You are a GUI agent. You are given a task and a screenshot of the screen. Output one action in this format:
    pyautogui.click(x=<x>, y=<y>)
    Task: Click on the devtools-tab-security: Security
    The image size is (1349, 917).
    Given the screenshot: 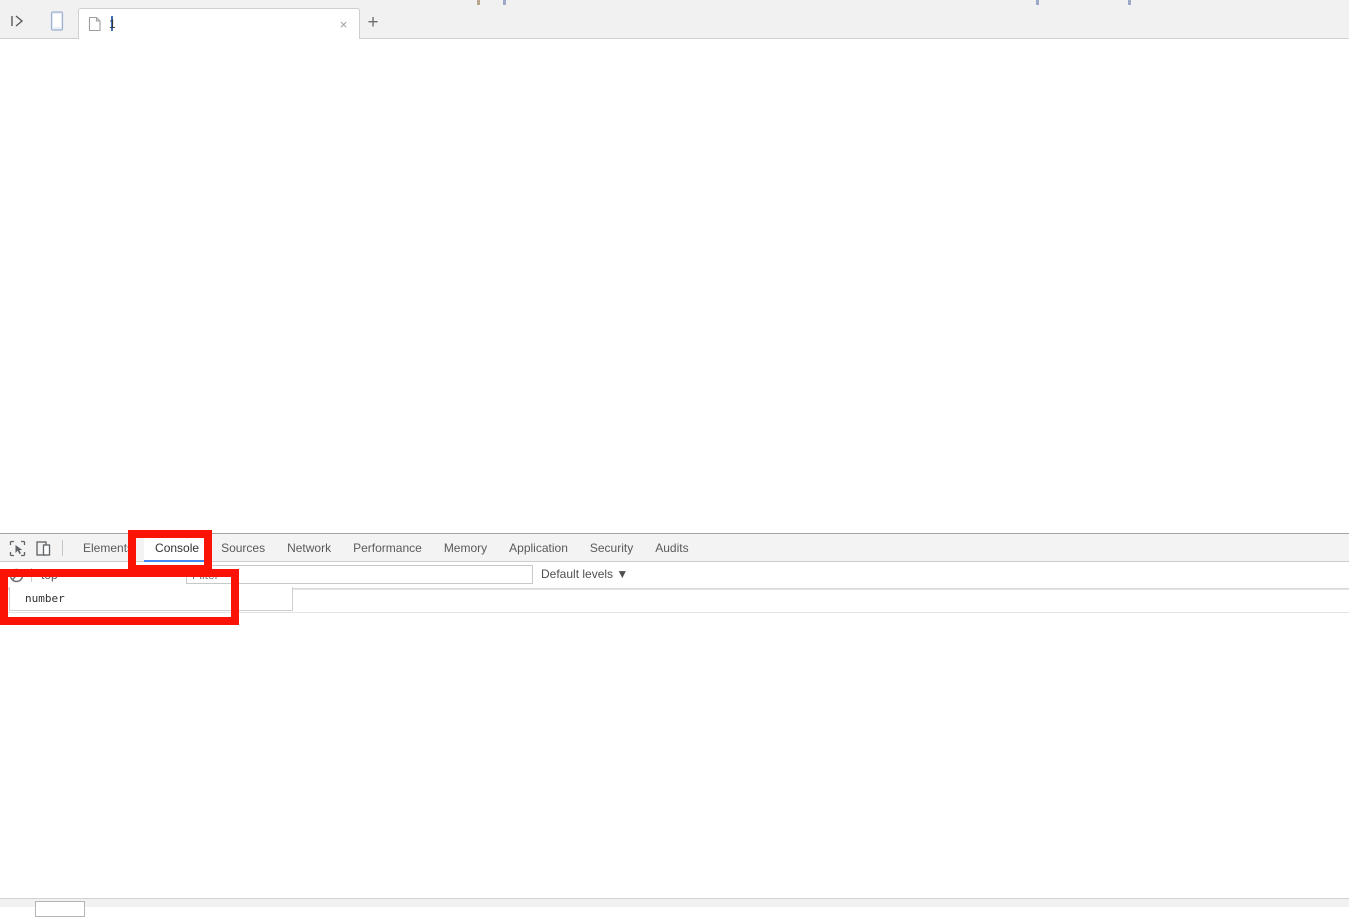 What is the action you would take?
    pyautogui.click(x=611, y=548)
    